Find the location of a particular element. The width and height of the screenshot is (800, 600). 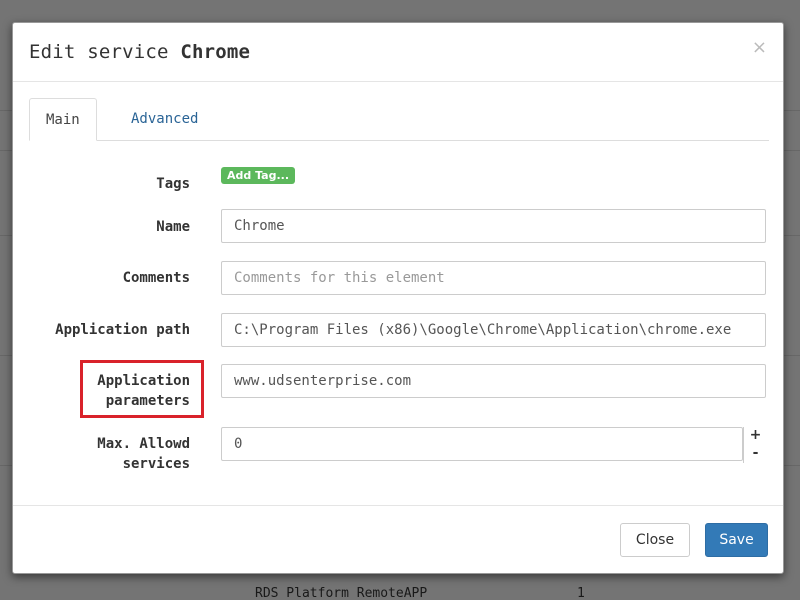

tab-advanced: Advanced is located at coordinates (164, 118).